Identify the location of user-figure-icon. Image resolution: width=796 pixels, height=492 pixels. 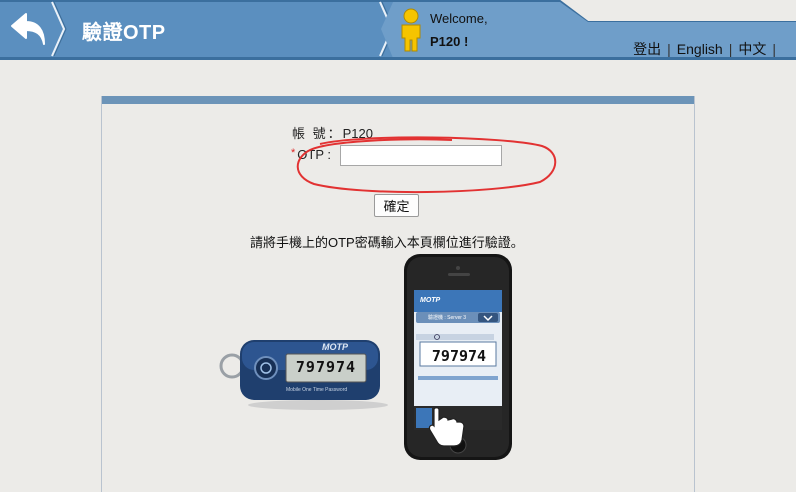
(411, 30).